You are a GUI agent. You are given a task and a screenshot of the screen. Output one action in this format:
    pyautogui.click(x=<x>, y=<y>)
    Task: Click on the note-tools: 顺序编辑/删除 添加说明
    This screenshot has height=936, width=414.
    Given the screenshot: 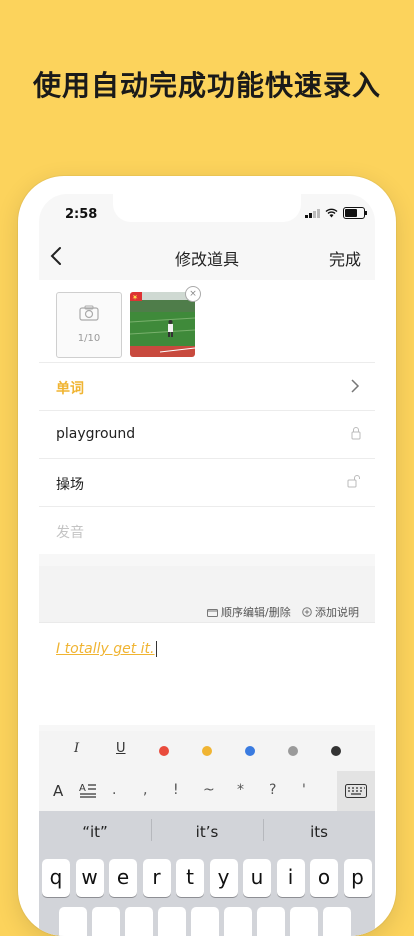 What is the action you would take?
    pyautogui.click(x=207, y=613)
    